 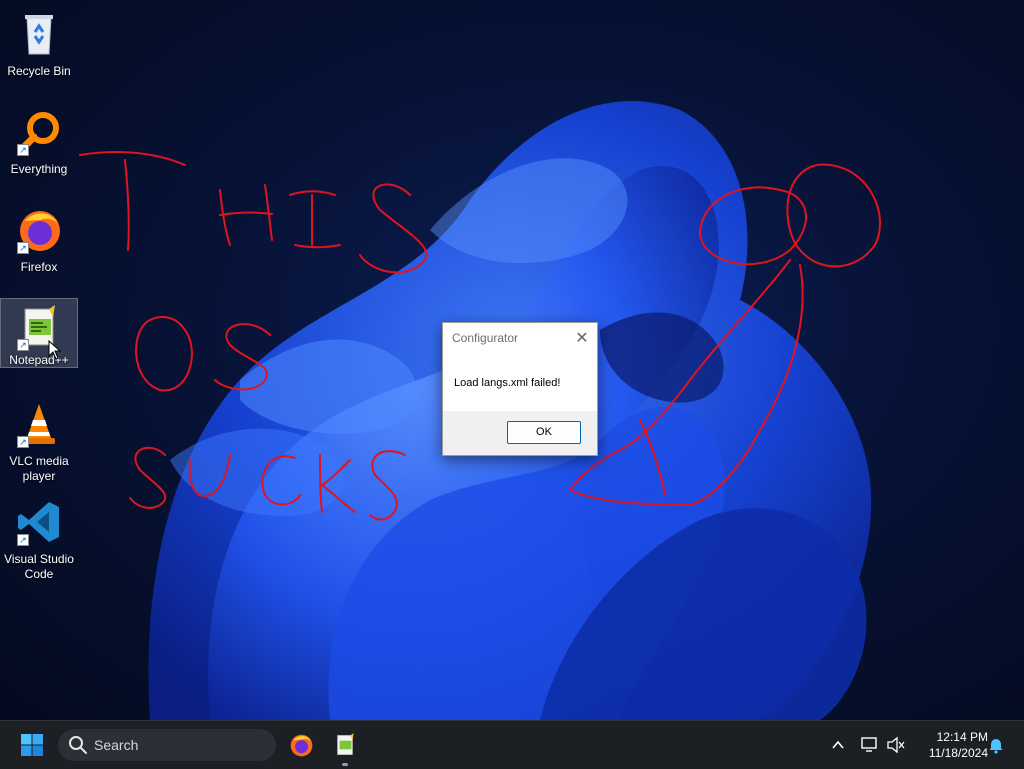 I want to click on vlc-cone-icon: ↗, so click(x=39, y=424).